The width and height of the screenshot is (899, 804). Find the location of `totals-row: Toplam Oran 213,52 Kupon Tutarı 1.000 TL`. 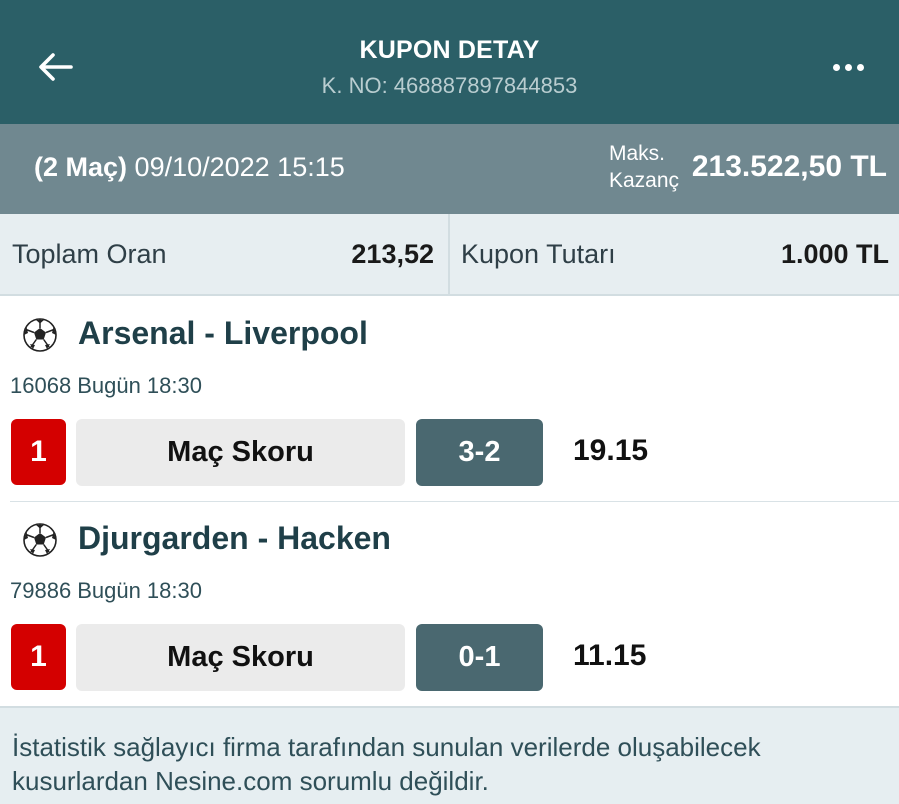

totals-row: Toplam Oran 213,52 Kupon Tutarı 1.000 TL is located at coordinates (449, 255).